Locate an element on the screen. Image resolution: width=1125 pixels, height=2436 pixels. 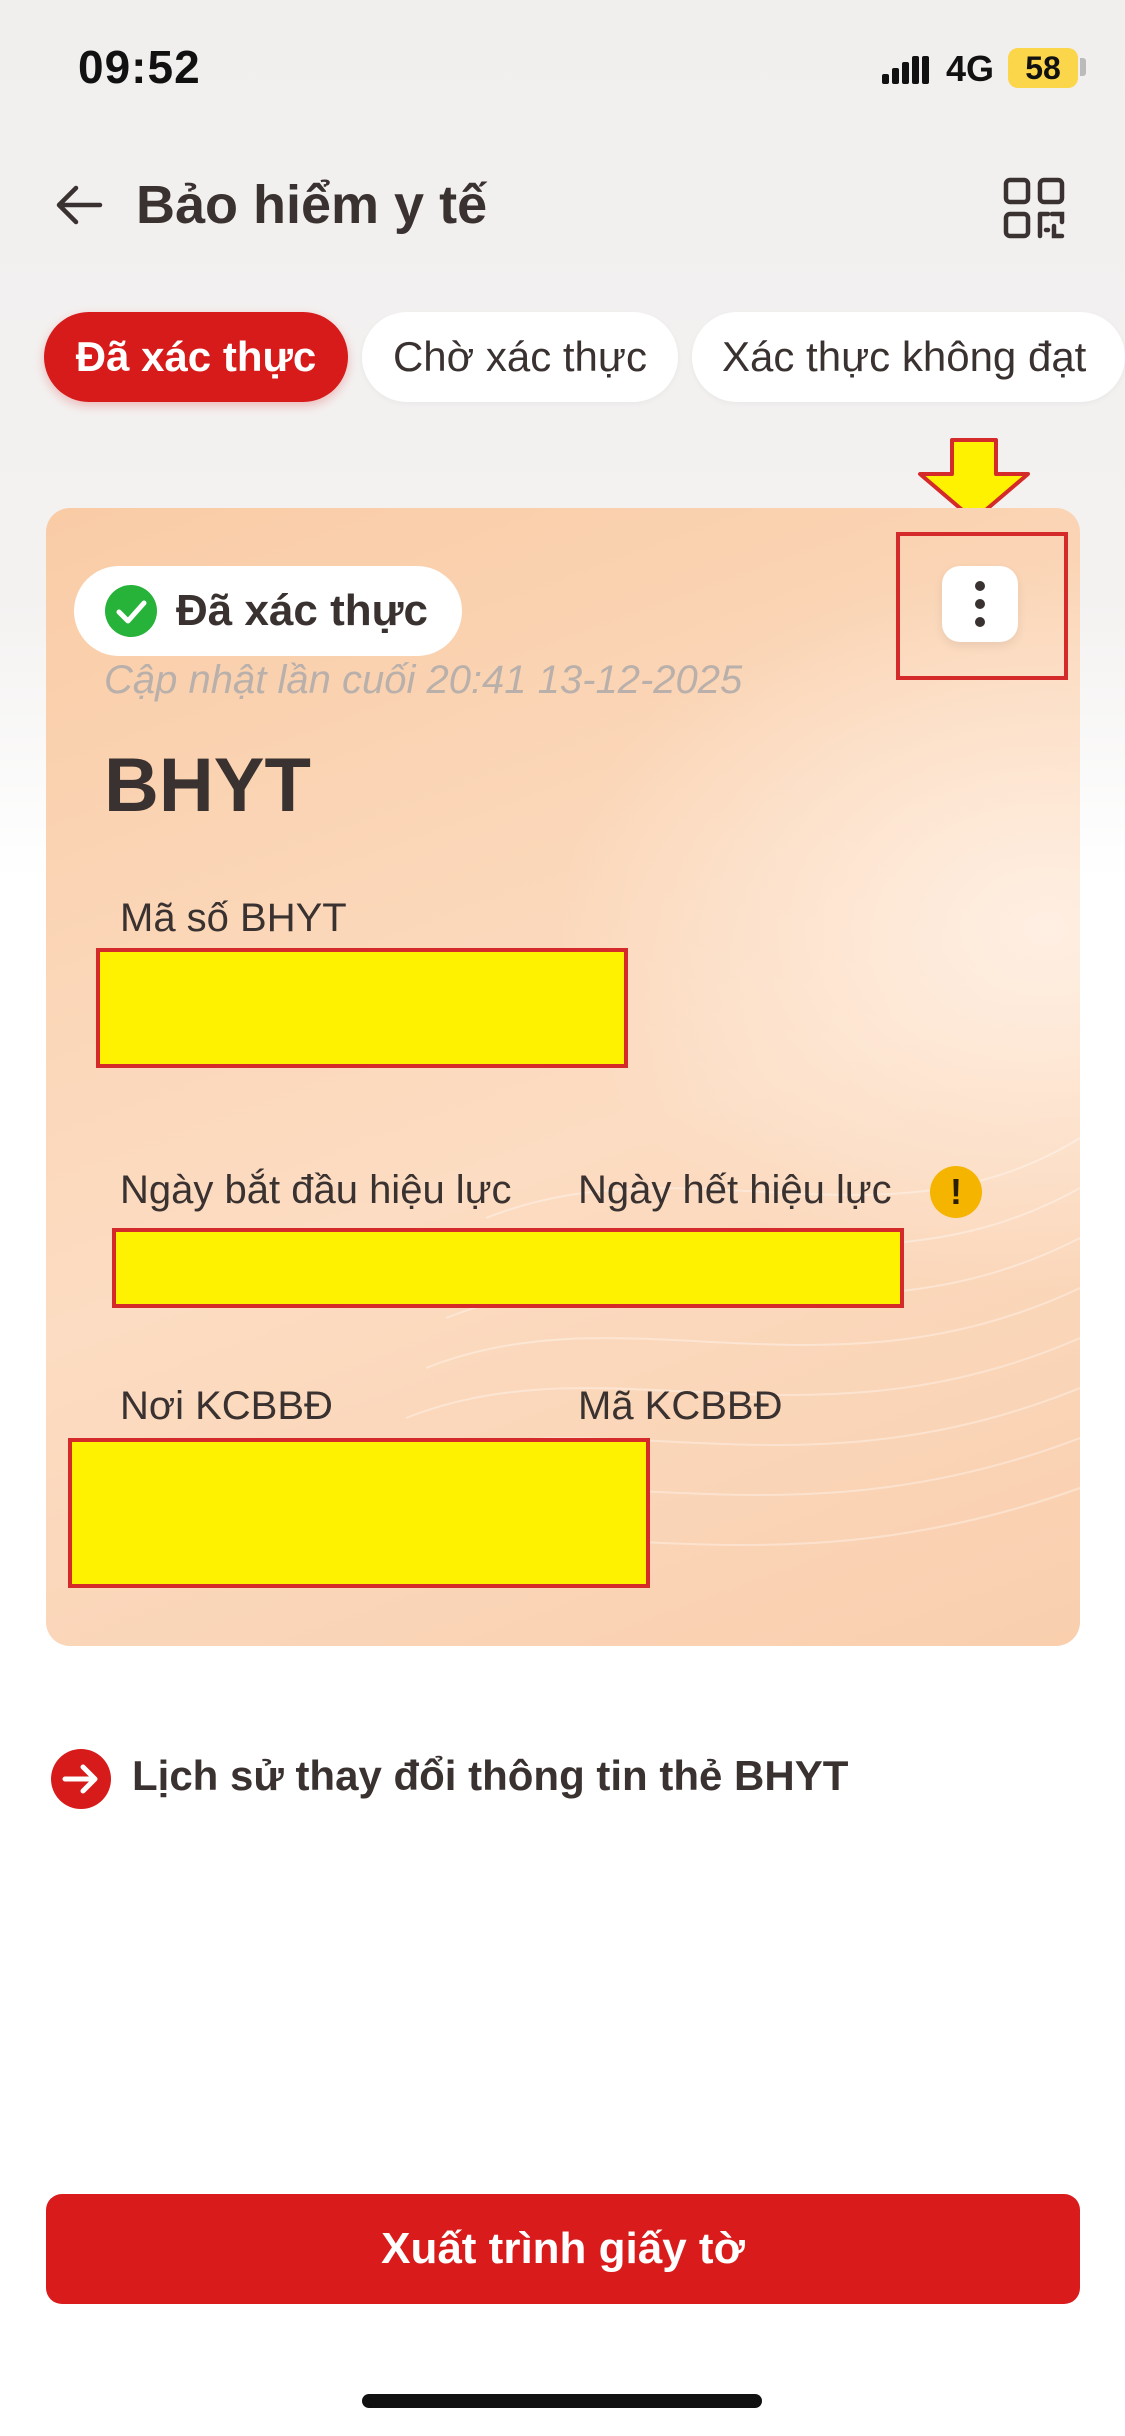
redacted-facility is located at coordinates (359, 1513).